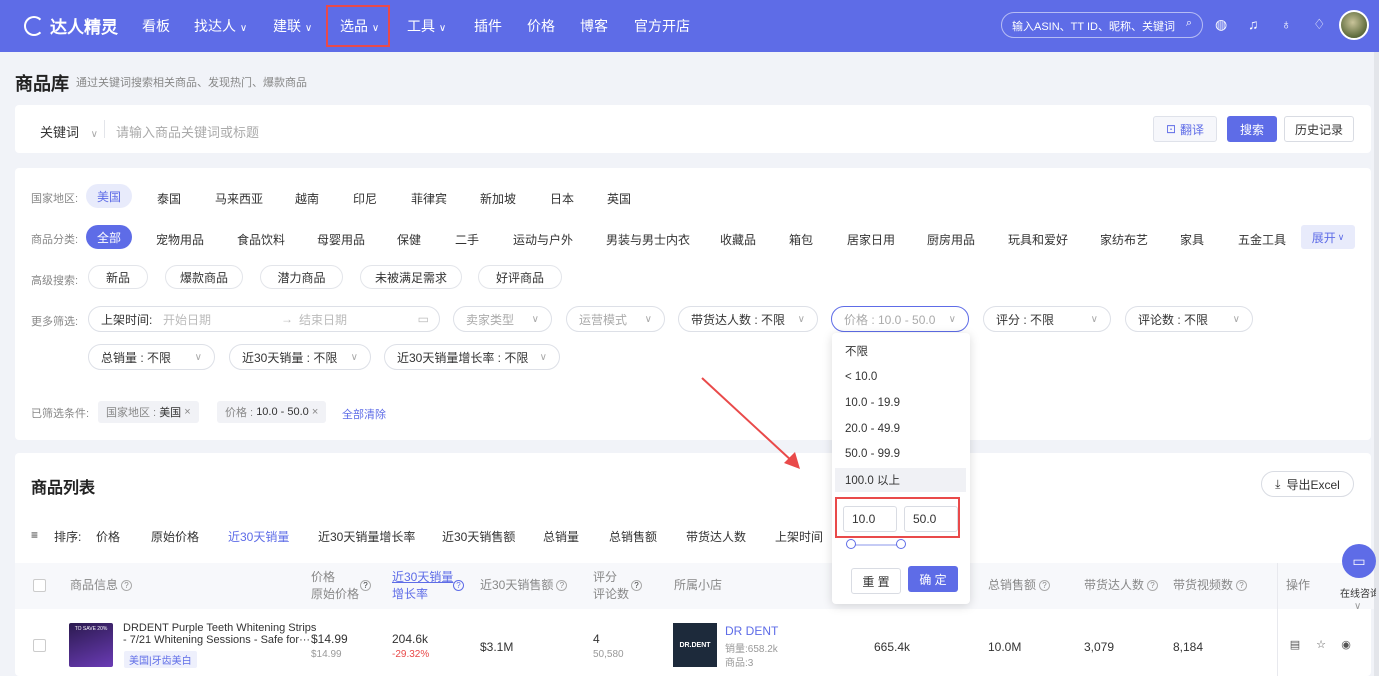 The height and width of the screenshot is (676, 1379). Describe the element at coordinates (1121, 585) in the screenshot. I see `column-header-creators: 带货达人数?` at that location.